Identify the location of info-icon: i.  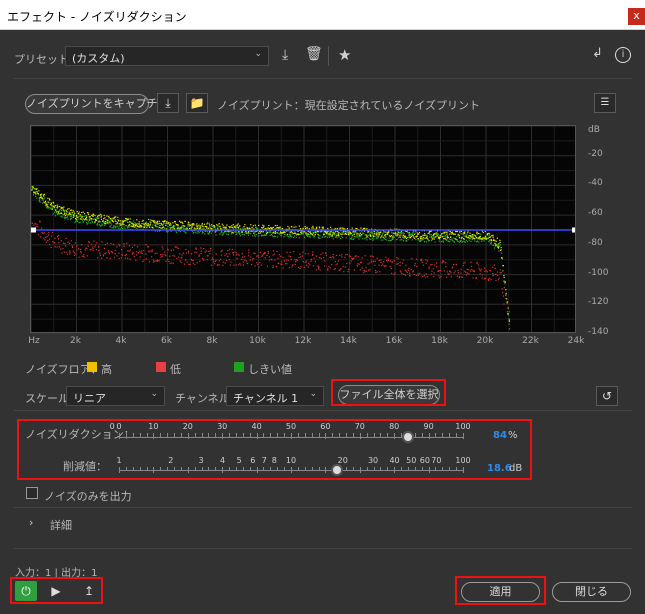
(623, 55).